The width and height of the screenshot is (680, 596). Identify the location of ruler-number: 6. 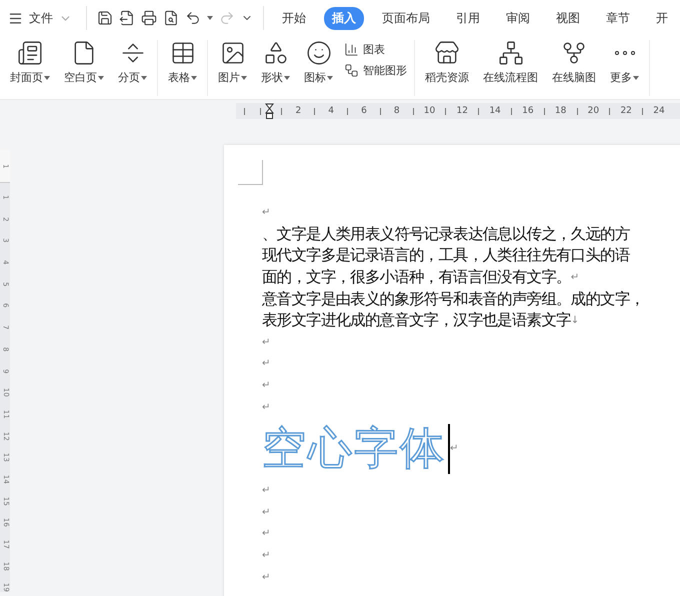
(364, 111).